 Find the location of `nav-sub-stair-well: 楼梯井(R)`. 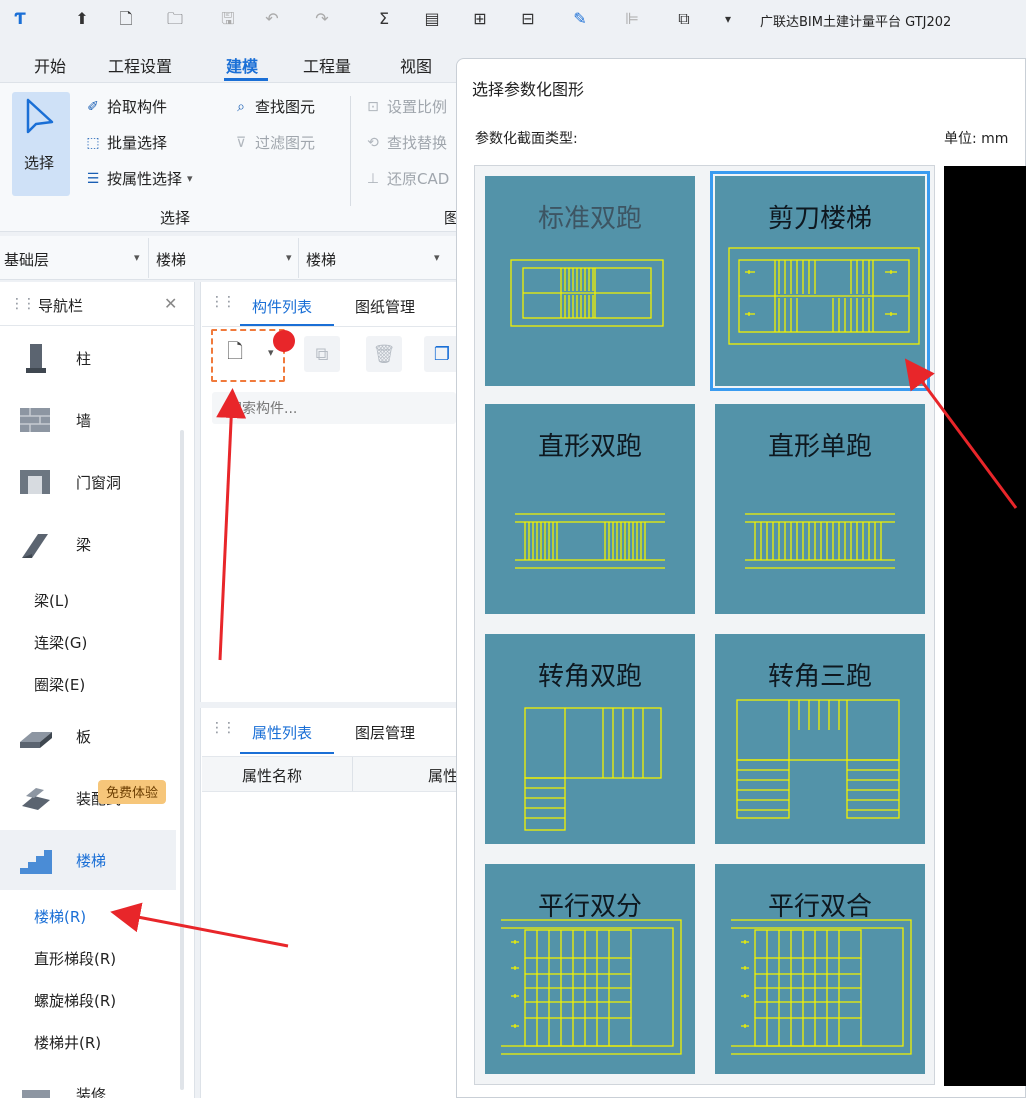

nav-sub-stair-well: 楼梯井(R) is located at coordinates (67, 1042).